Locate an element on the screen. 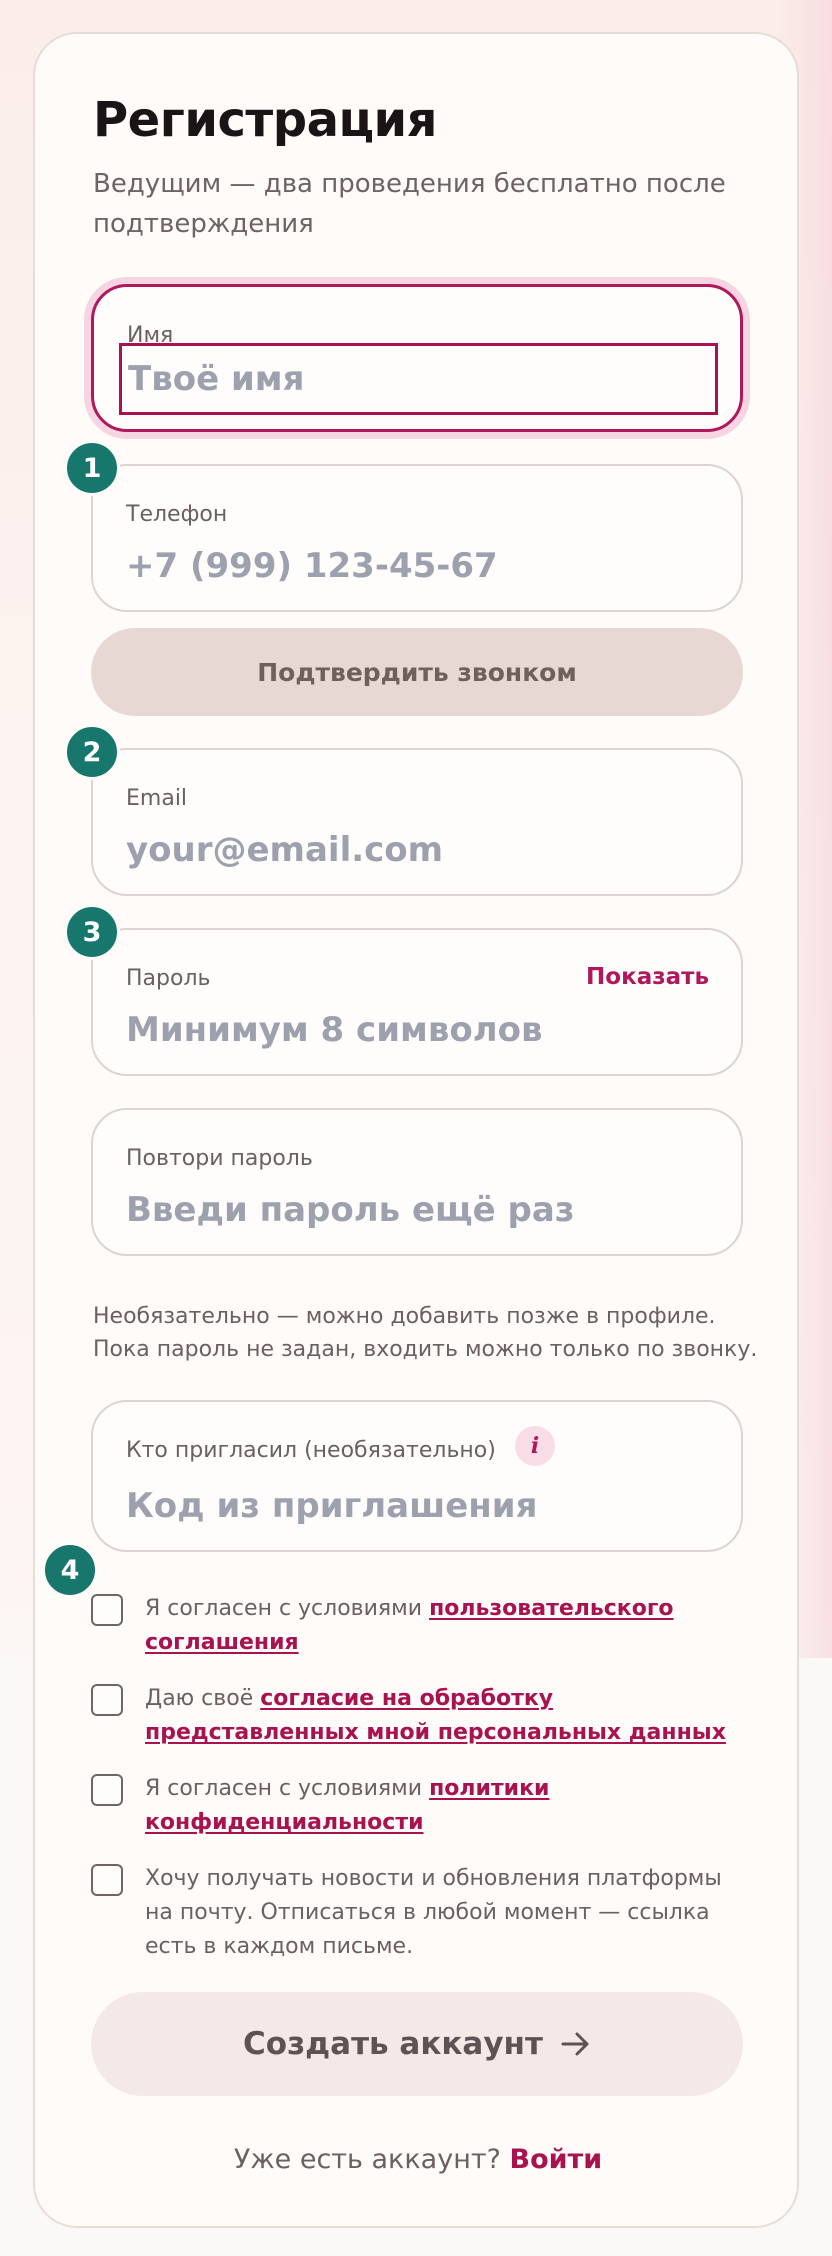 The image size is (832, 2256). password-field: Пароль Показать is located at coordinates (417, 1002).